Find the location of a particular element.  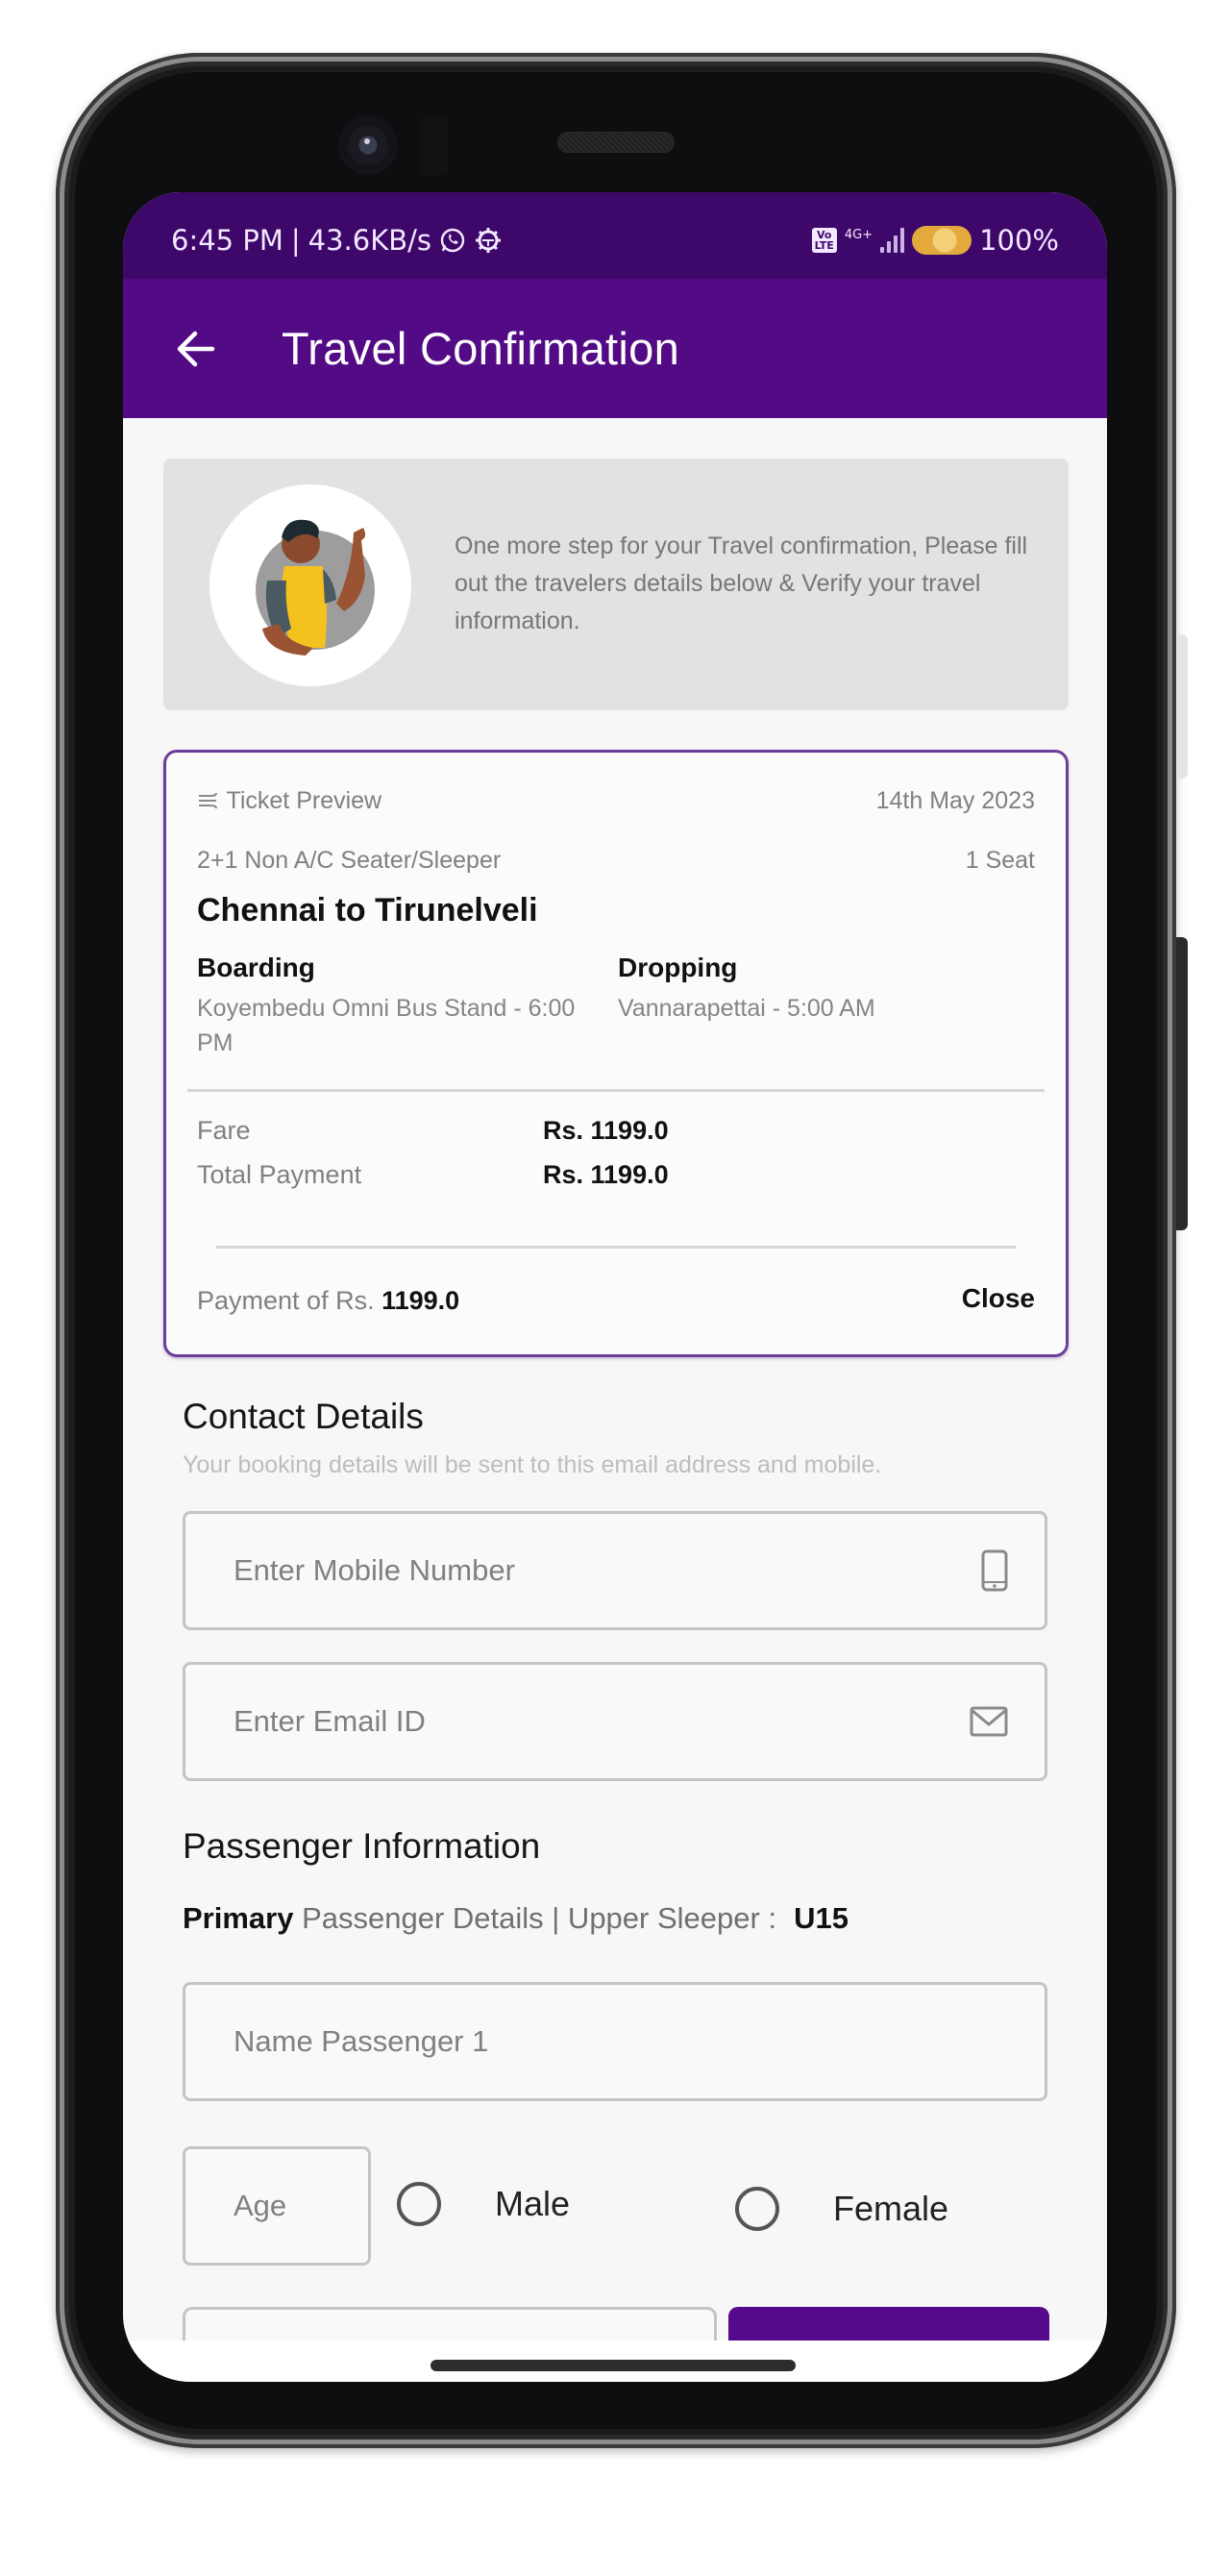

home-indicator is located at coordinates (613, 2366).